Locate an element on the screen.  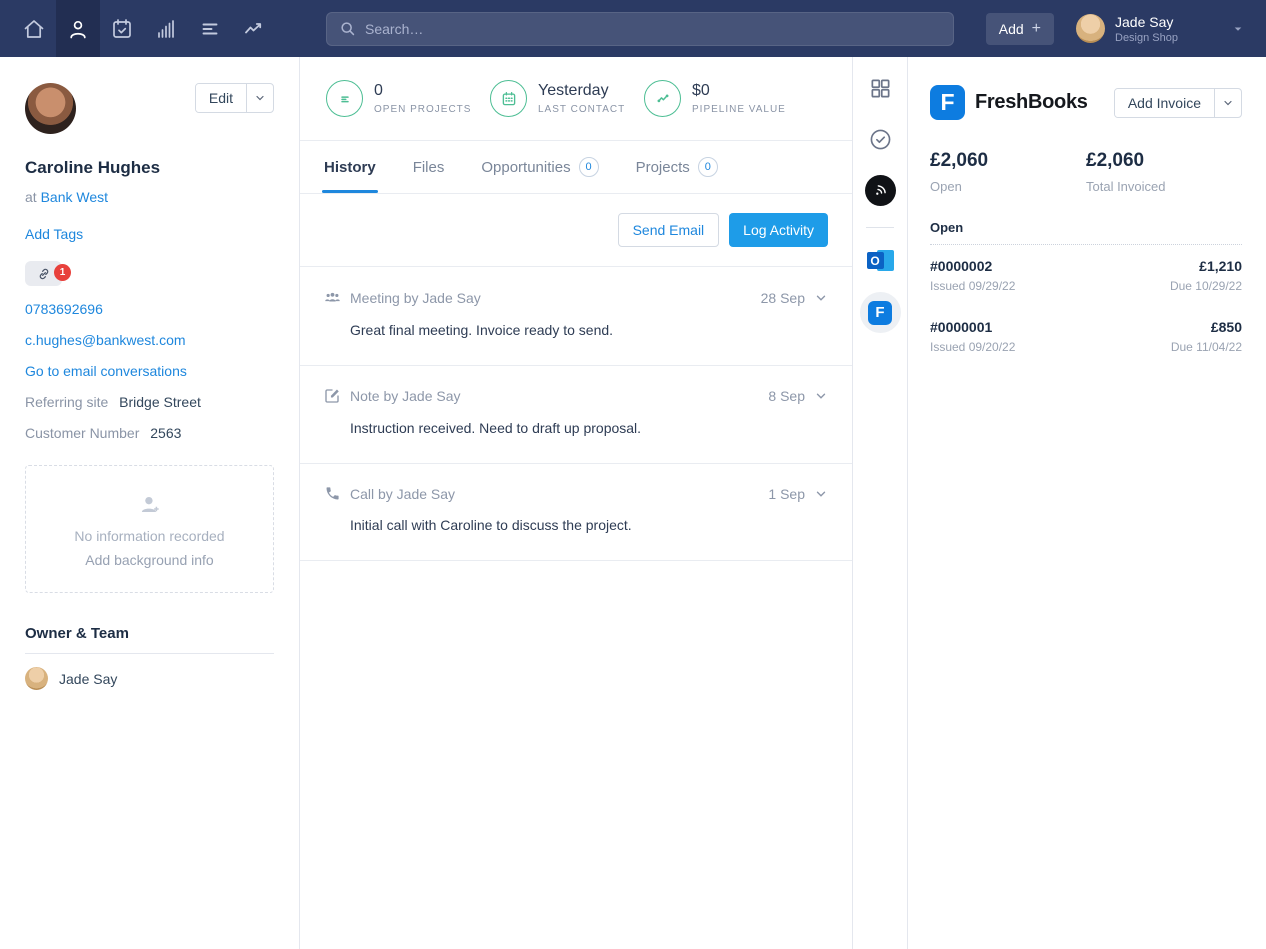
meeting-icon is located at coordinates (332, 297).